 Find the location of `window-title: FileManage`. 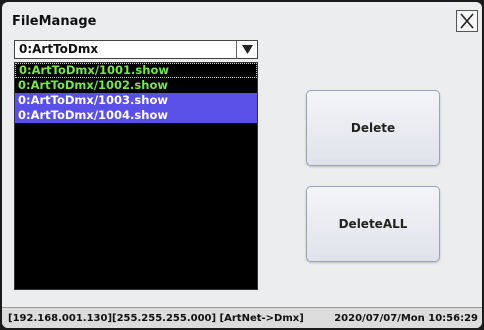

window-title: FileManage is located at coordinates (54, 21).